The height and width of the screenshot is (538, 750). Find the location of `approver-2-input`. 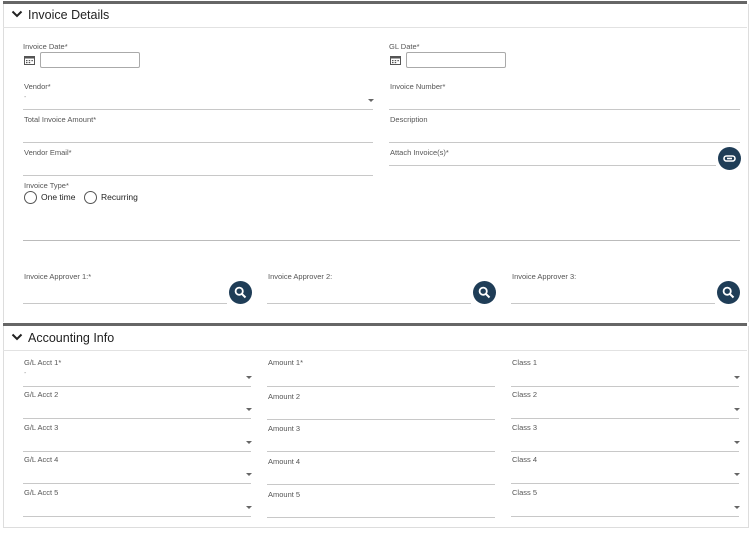

approver-2-input is located at coordinates (369, 303).